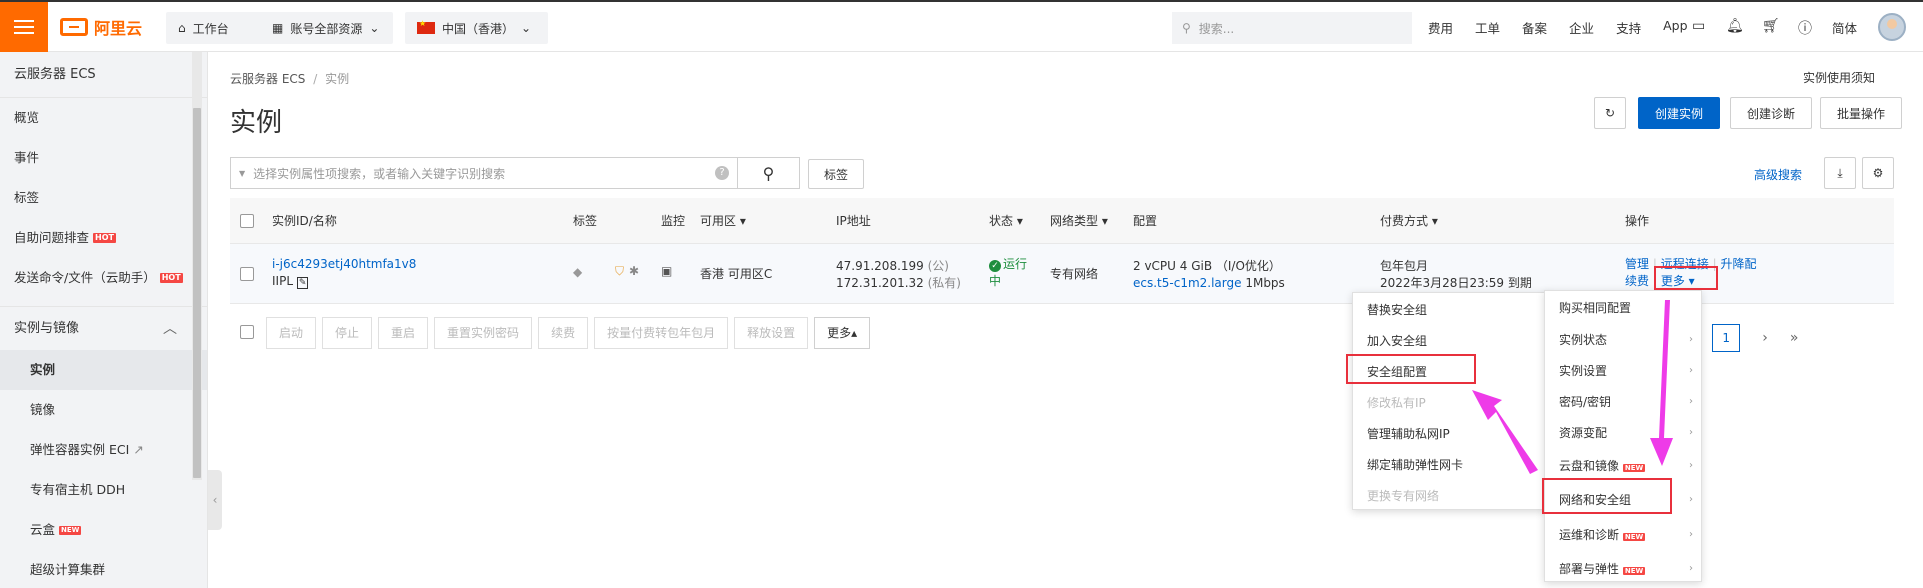 The width and height of the screenshot is (1923, 588). Describe the element at coordinates (215, 500) in the screenshot. I see `sidebar-collapse-handle: ‹` at that location.